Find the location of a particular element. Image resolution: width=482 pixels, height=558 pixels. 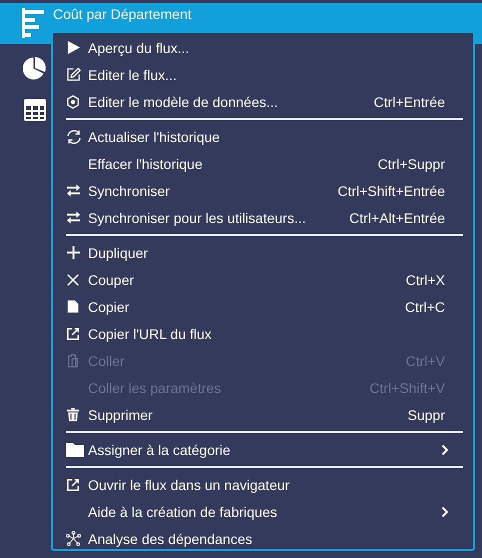

pie-chart-icon is located at coordinates (35, 68).